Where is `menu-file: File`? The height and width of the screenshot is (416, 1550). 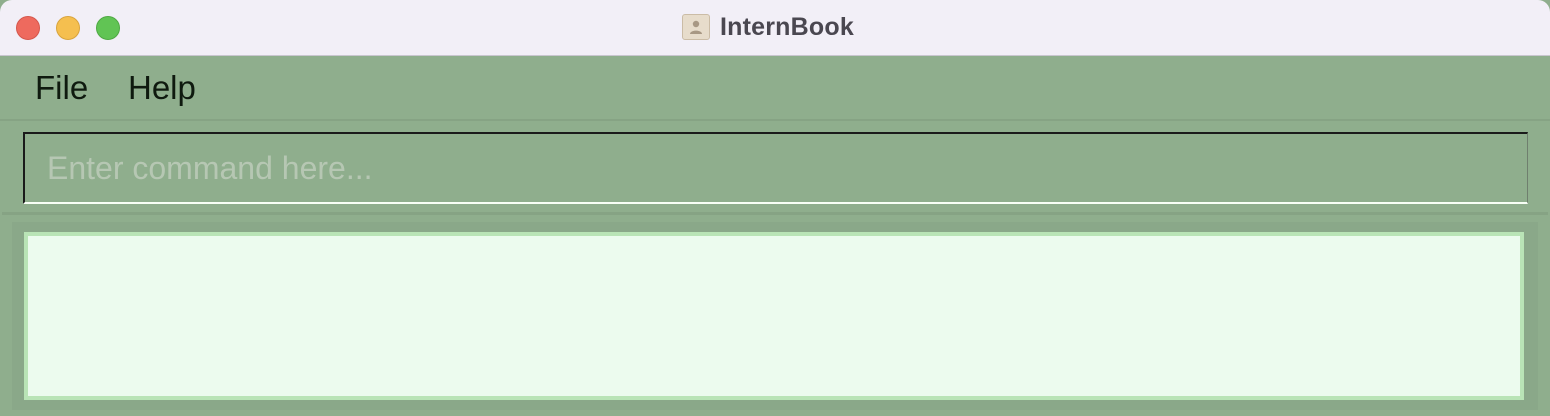 menu-file: File is located at coordinates (61, 88).